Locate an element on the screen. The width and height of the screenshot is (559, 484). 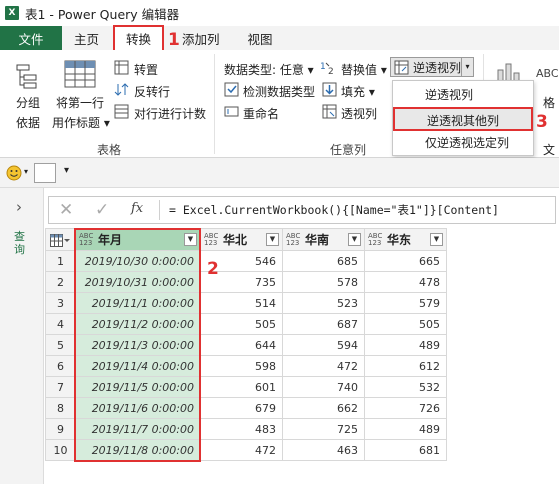
cell-value: 483 is located at coordinates (241, 429).